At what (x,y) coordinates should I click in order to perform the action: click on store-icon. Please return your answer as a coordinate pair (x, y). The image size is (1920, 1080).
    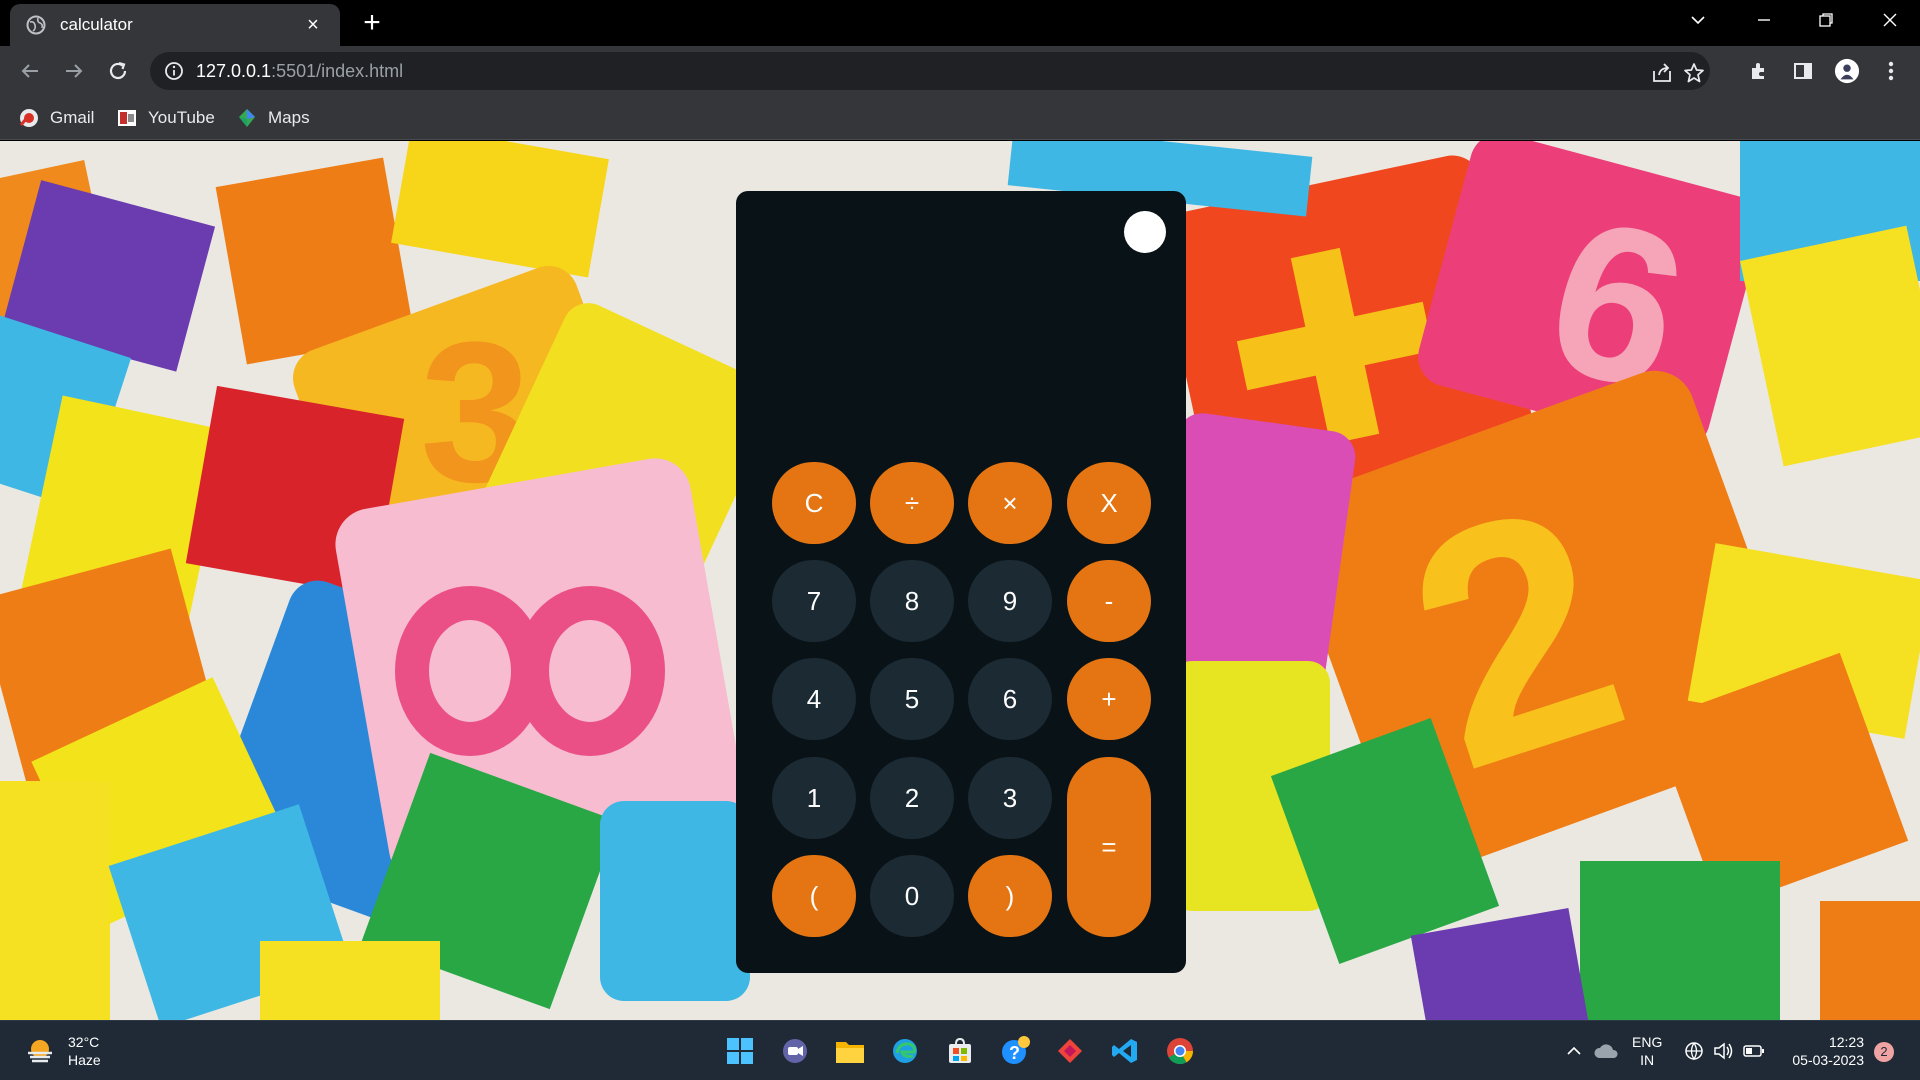
    Looking at the image, I should click on (960, 1051).